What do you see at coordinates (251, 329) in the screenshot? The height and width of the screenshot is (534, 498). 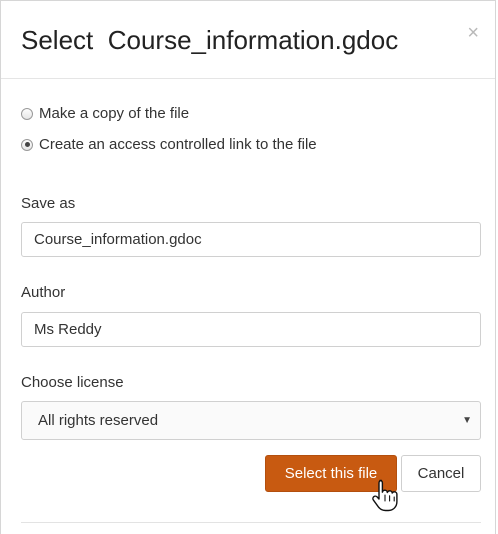 I see `author-input: Ms Reddy` at bounding box center [251, 329].